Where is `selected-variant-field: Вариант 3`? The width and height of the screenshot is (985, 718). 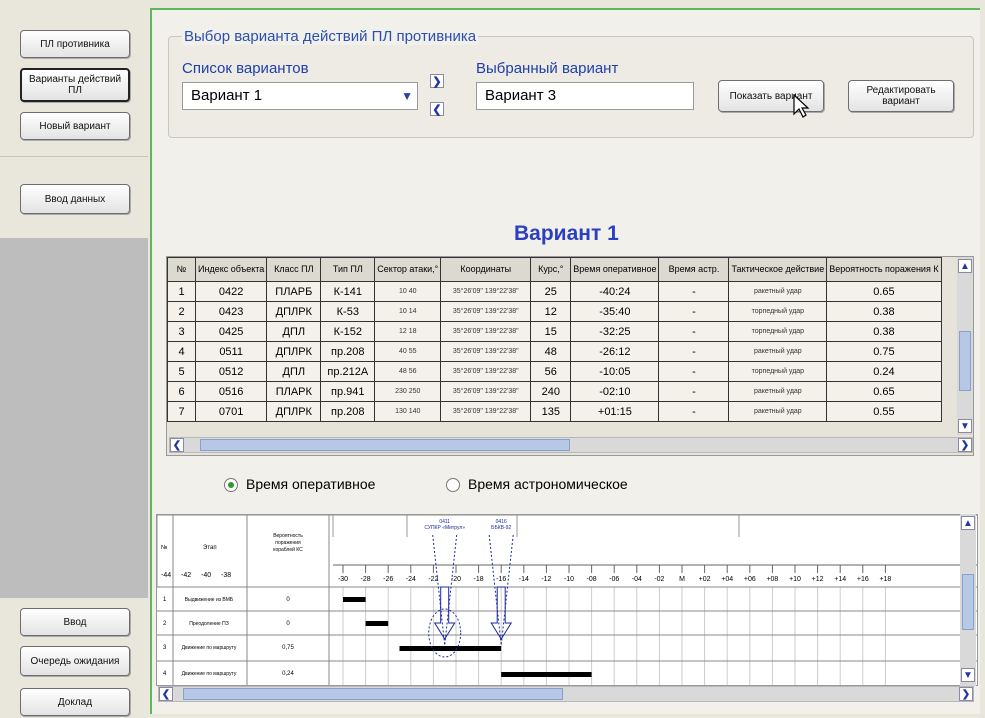 selected-variant-field: Вариант 3 is located at coordinates (585, 96).